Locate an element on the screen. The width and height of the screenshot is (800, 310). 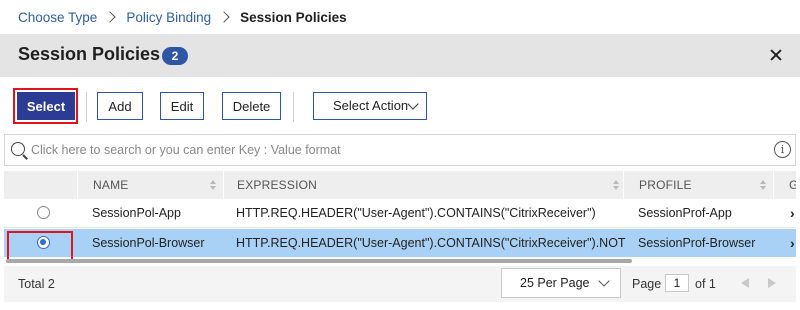
column-header-g: G is located at coordinates (784, 185).